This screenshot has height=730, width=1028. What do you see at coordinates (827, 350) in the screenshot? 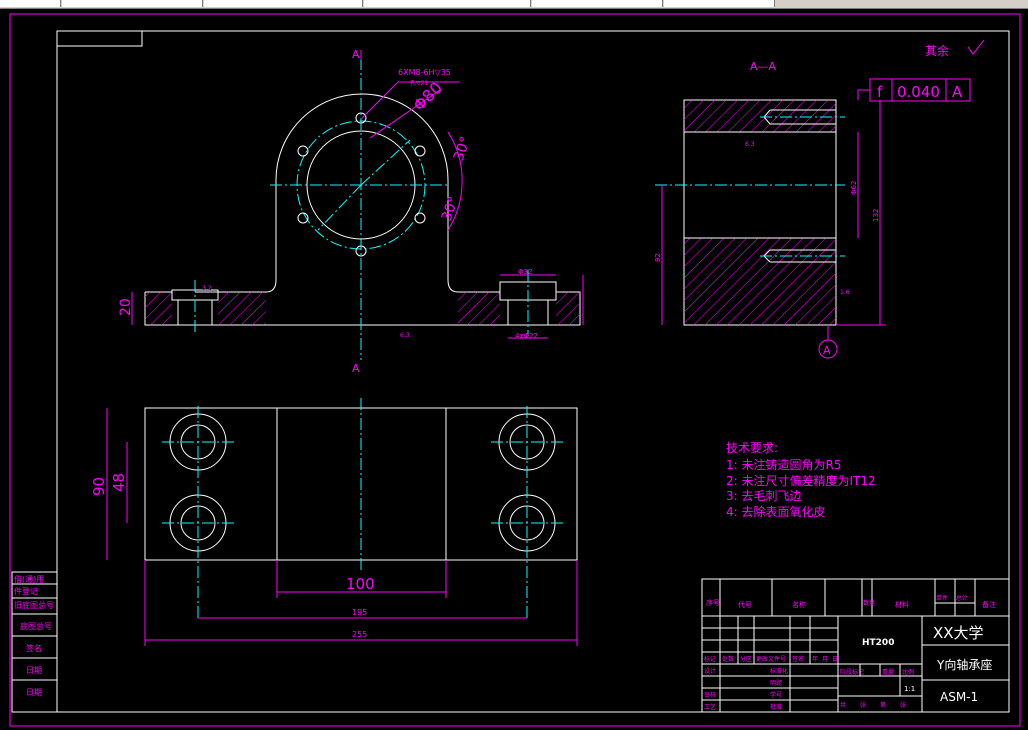
I see `datum-label: A` at bounding box center [827, 350].